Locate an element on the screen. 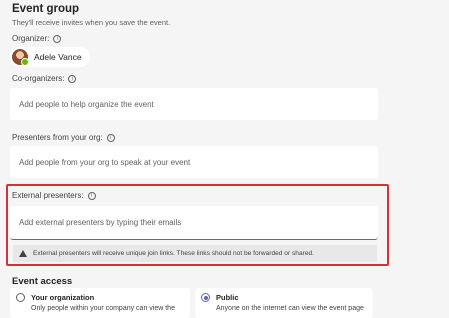  co-organizers-field is located at coordinates (194, 104).